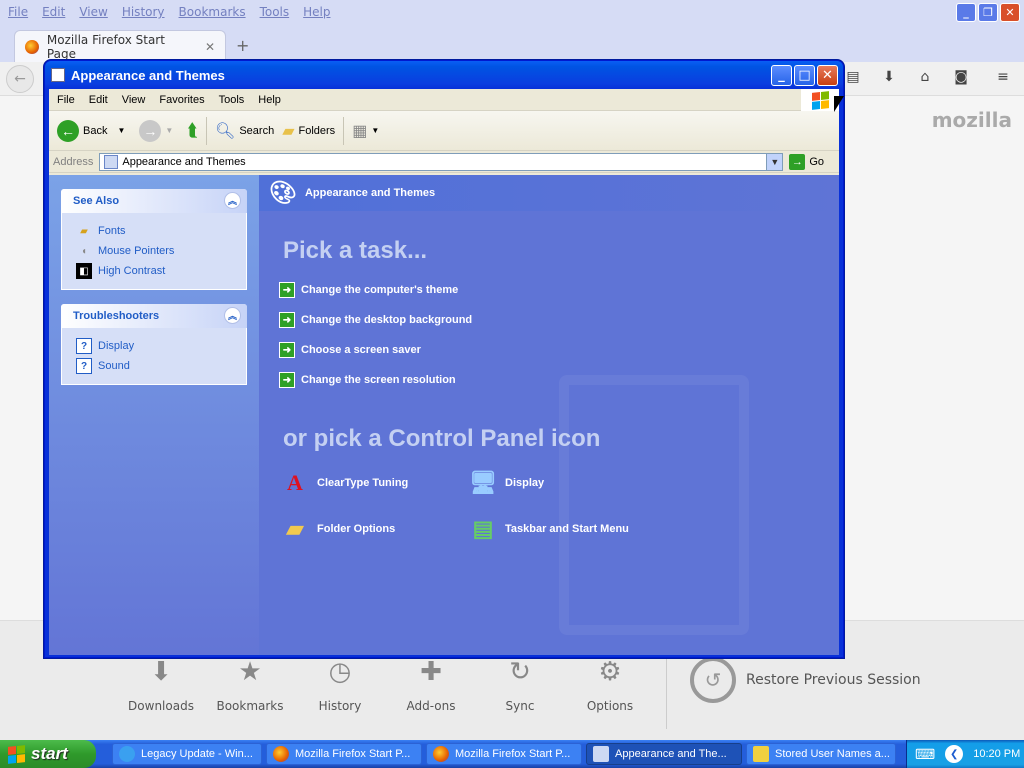 Image resolution: width=1024 pixels, height=768 pixels. I want to click on task-screen-resolution: ➜ Change the screen resolution, so click(367, 380).